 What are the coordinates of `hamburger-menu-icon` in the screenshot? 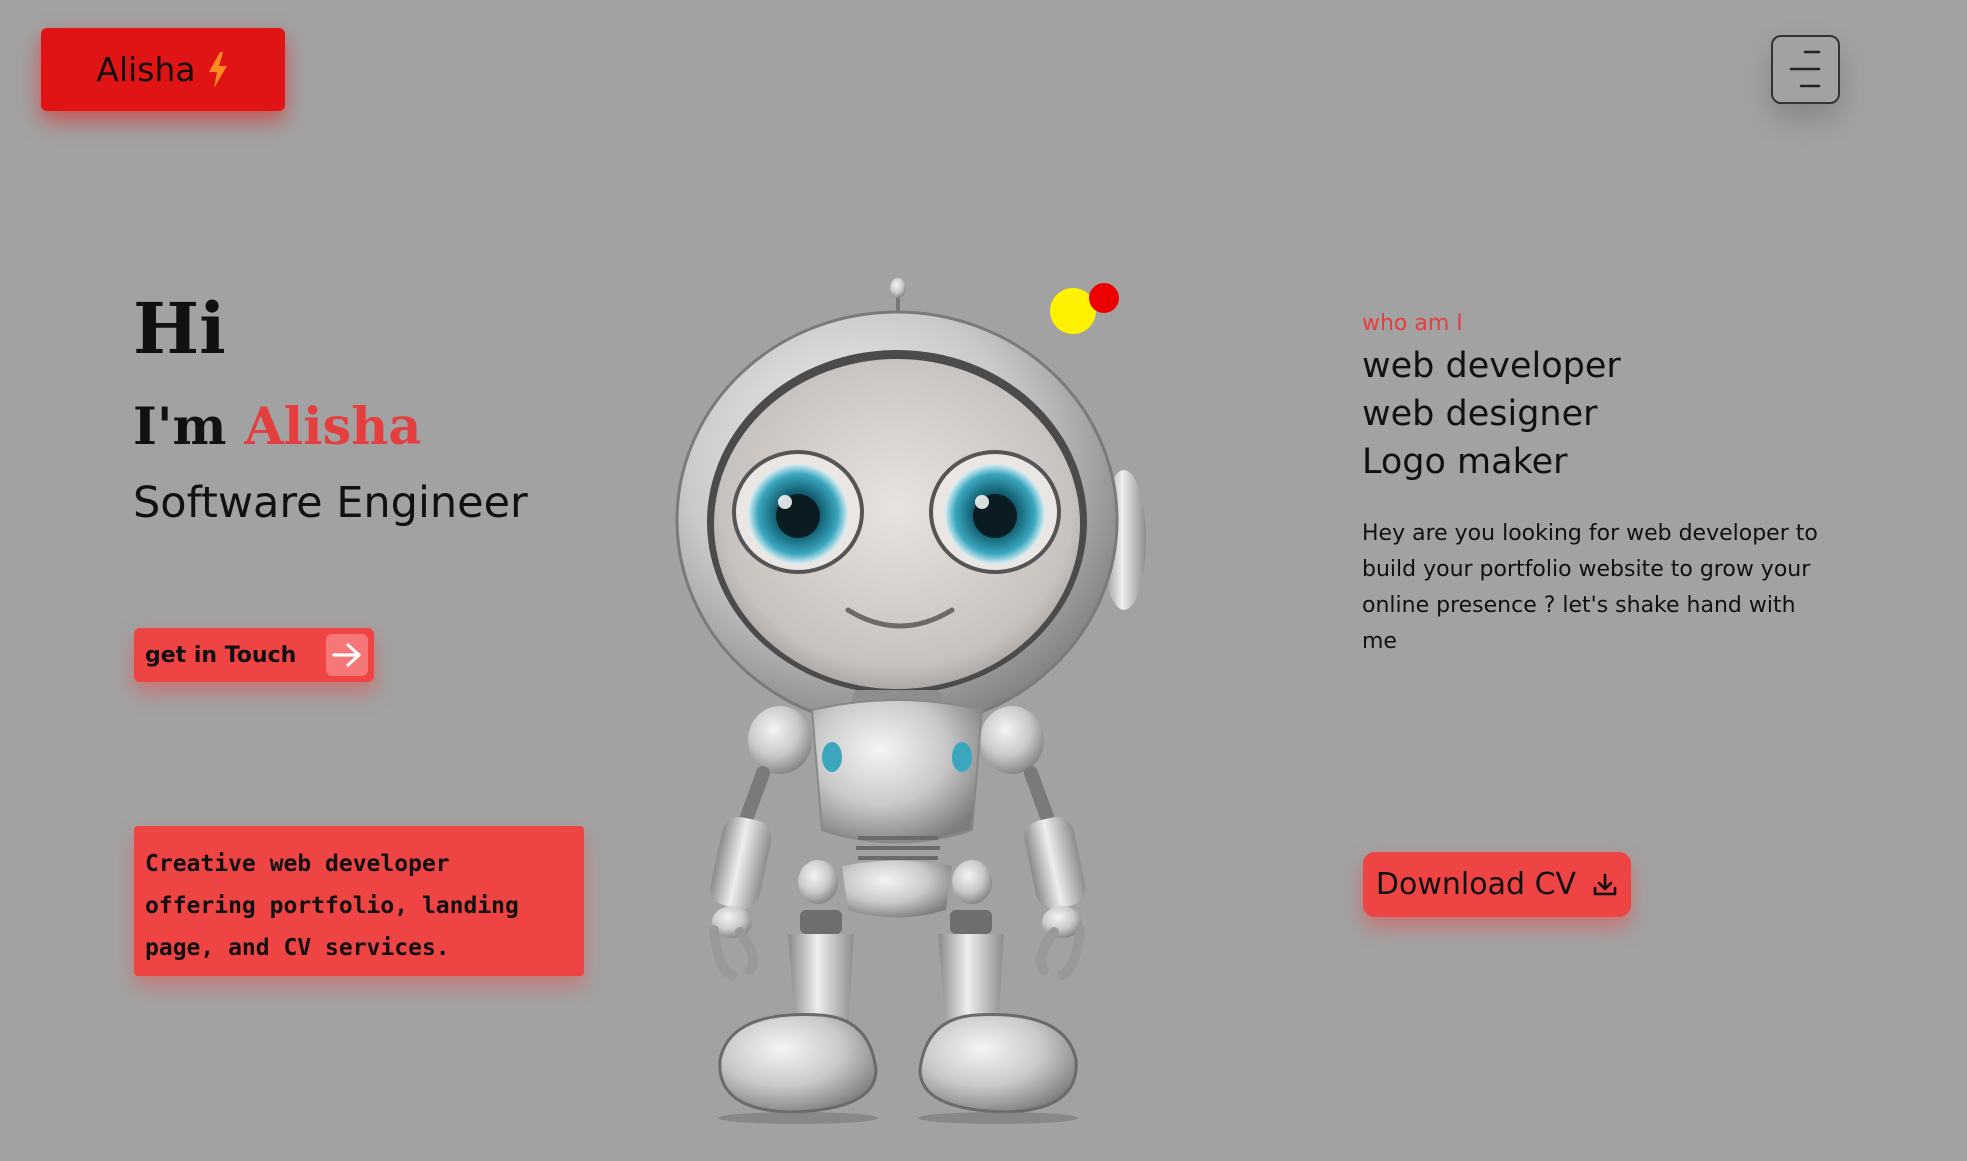 It's located at (1805, 69).